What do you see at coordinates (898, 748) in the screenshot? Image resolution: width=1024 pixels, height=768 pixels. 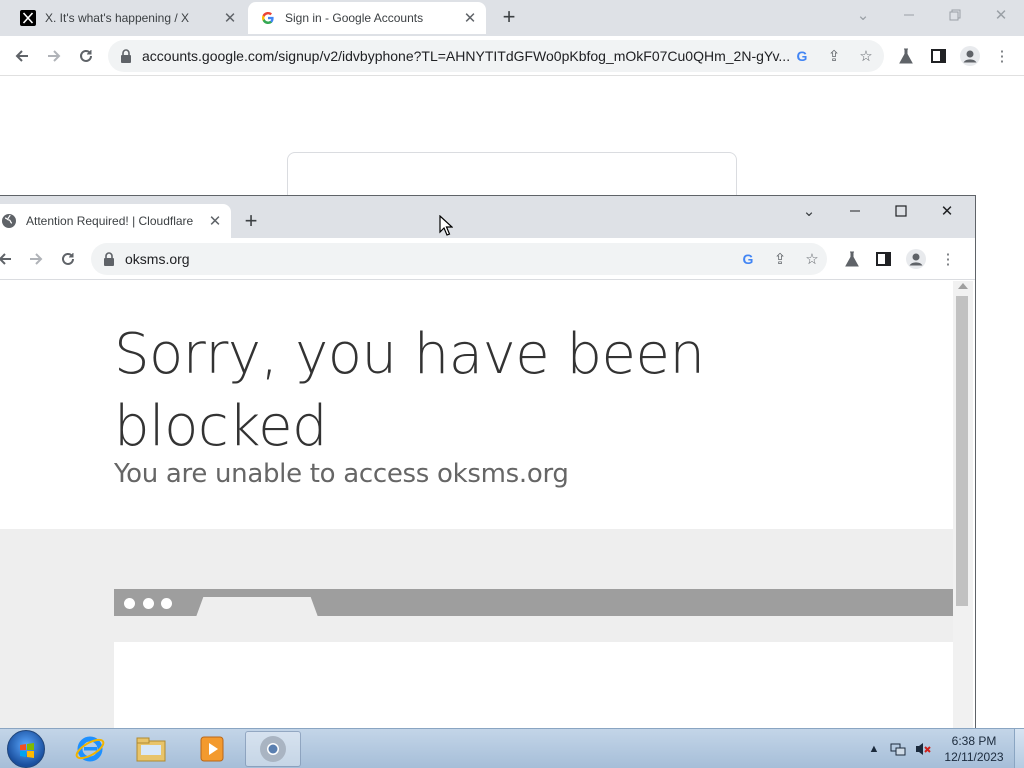 I see `network-icon` at bounding box center [898, 748].